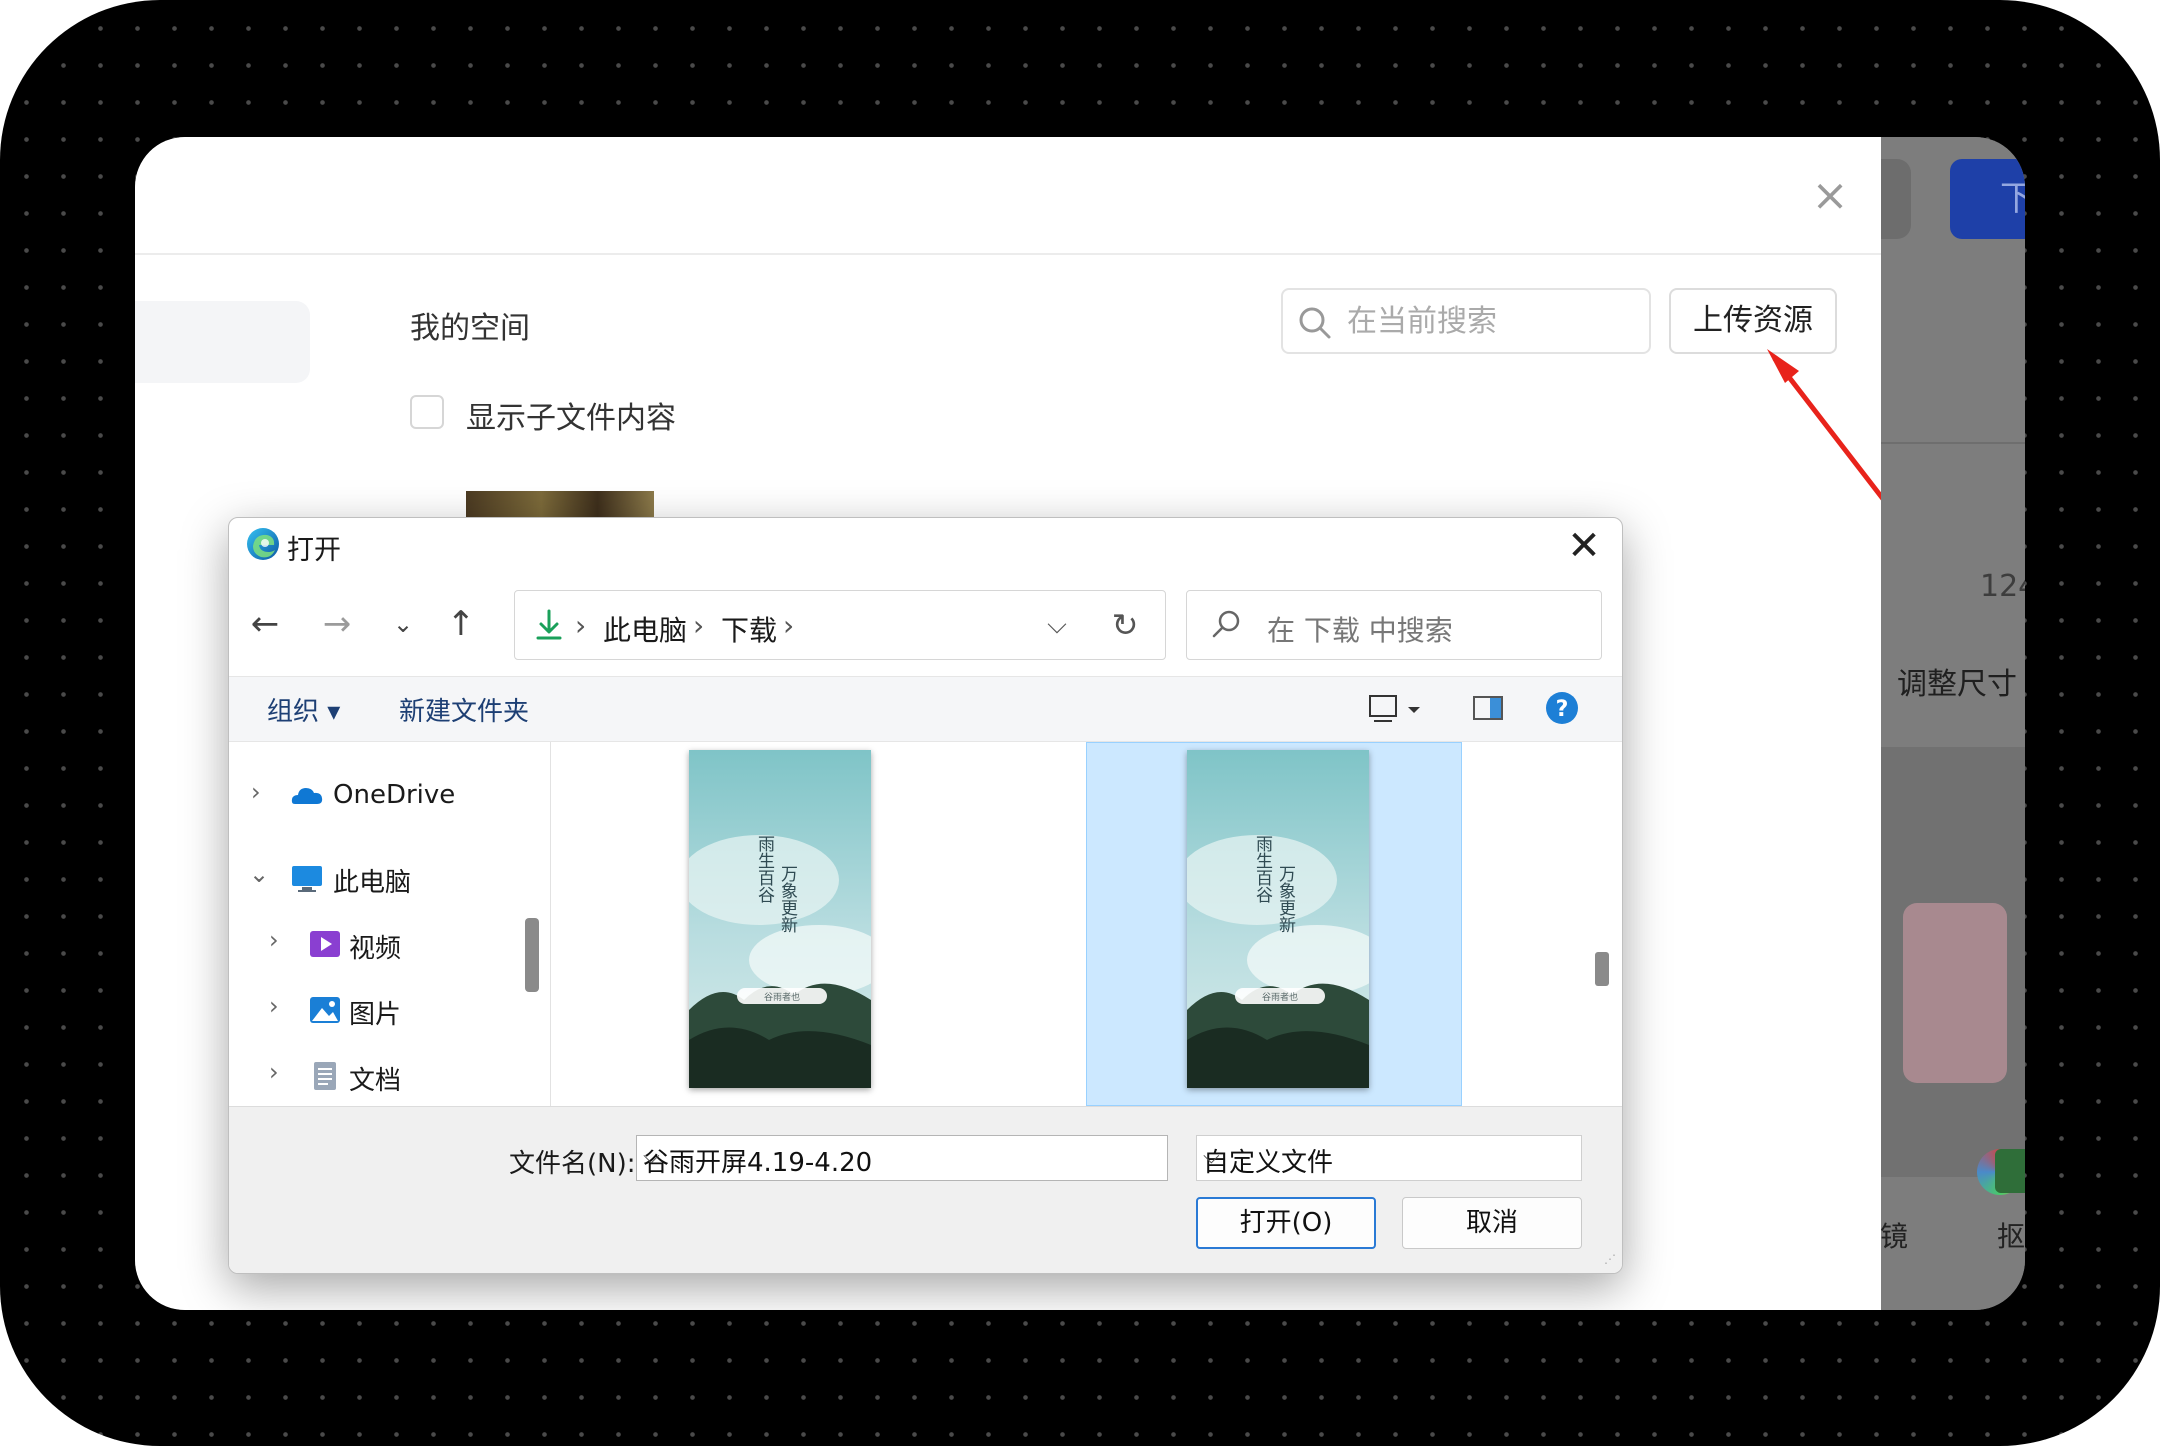 This screenshot has height=1446, width=2160. I want to click on background-number: 124, so click(2002, 586).